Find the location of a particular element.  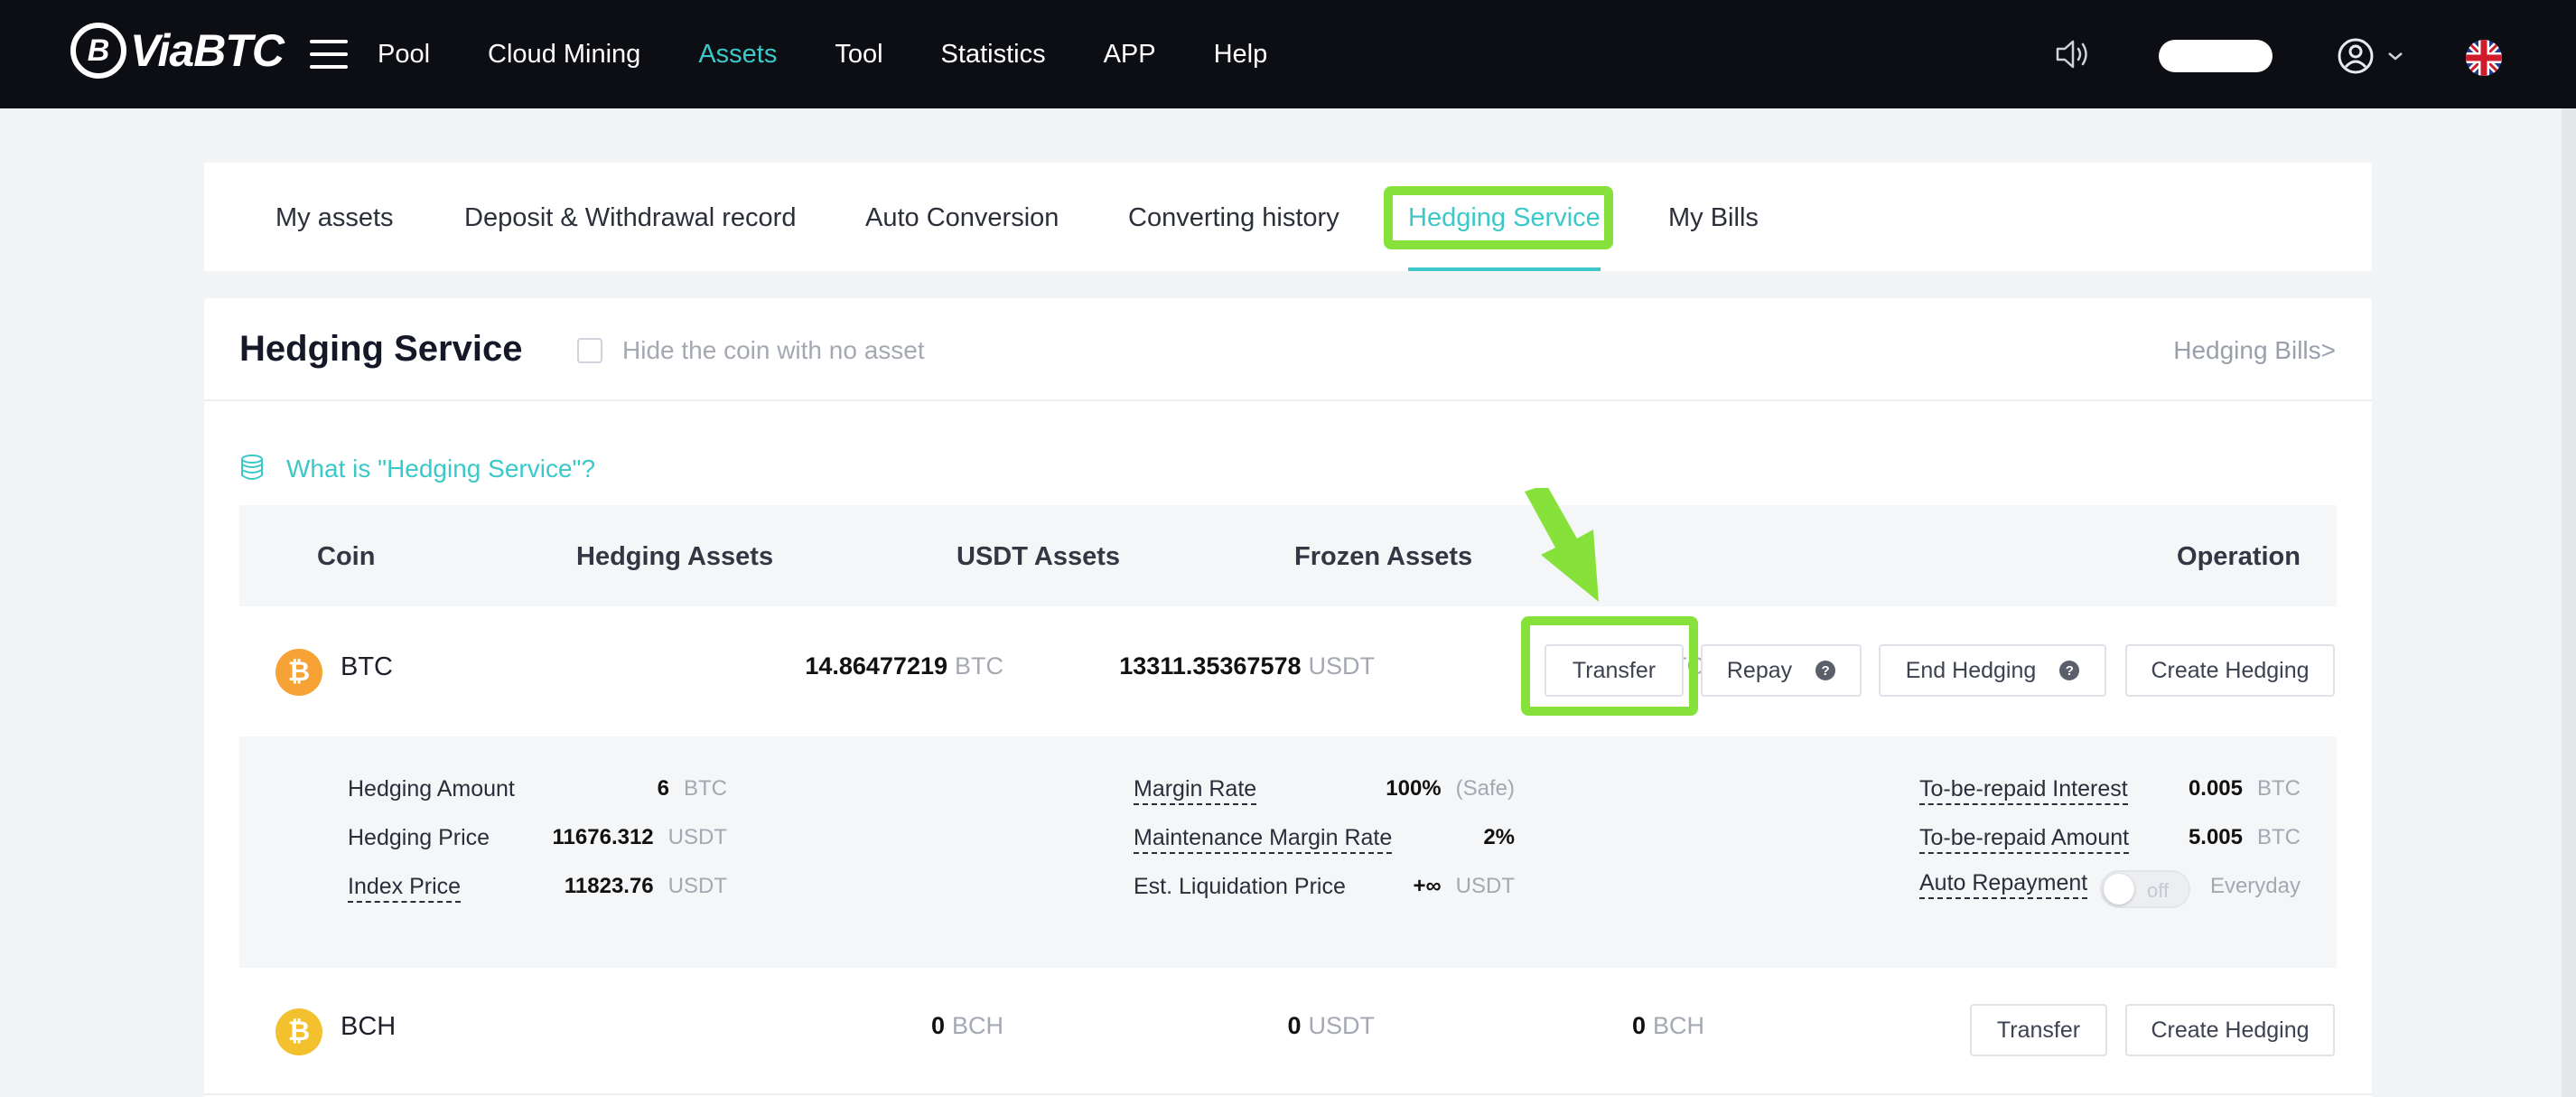

margin-rate-label: Margin Rate is located at coordinates (1195, 790).